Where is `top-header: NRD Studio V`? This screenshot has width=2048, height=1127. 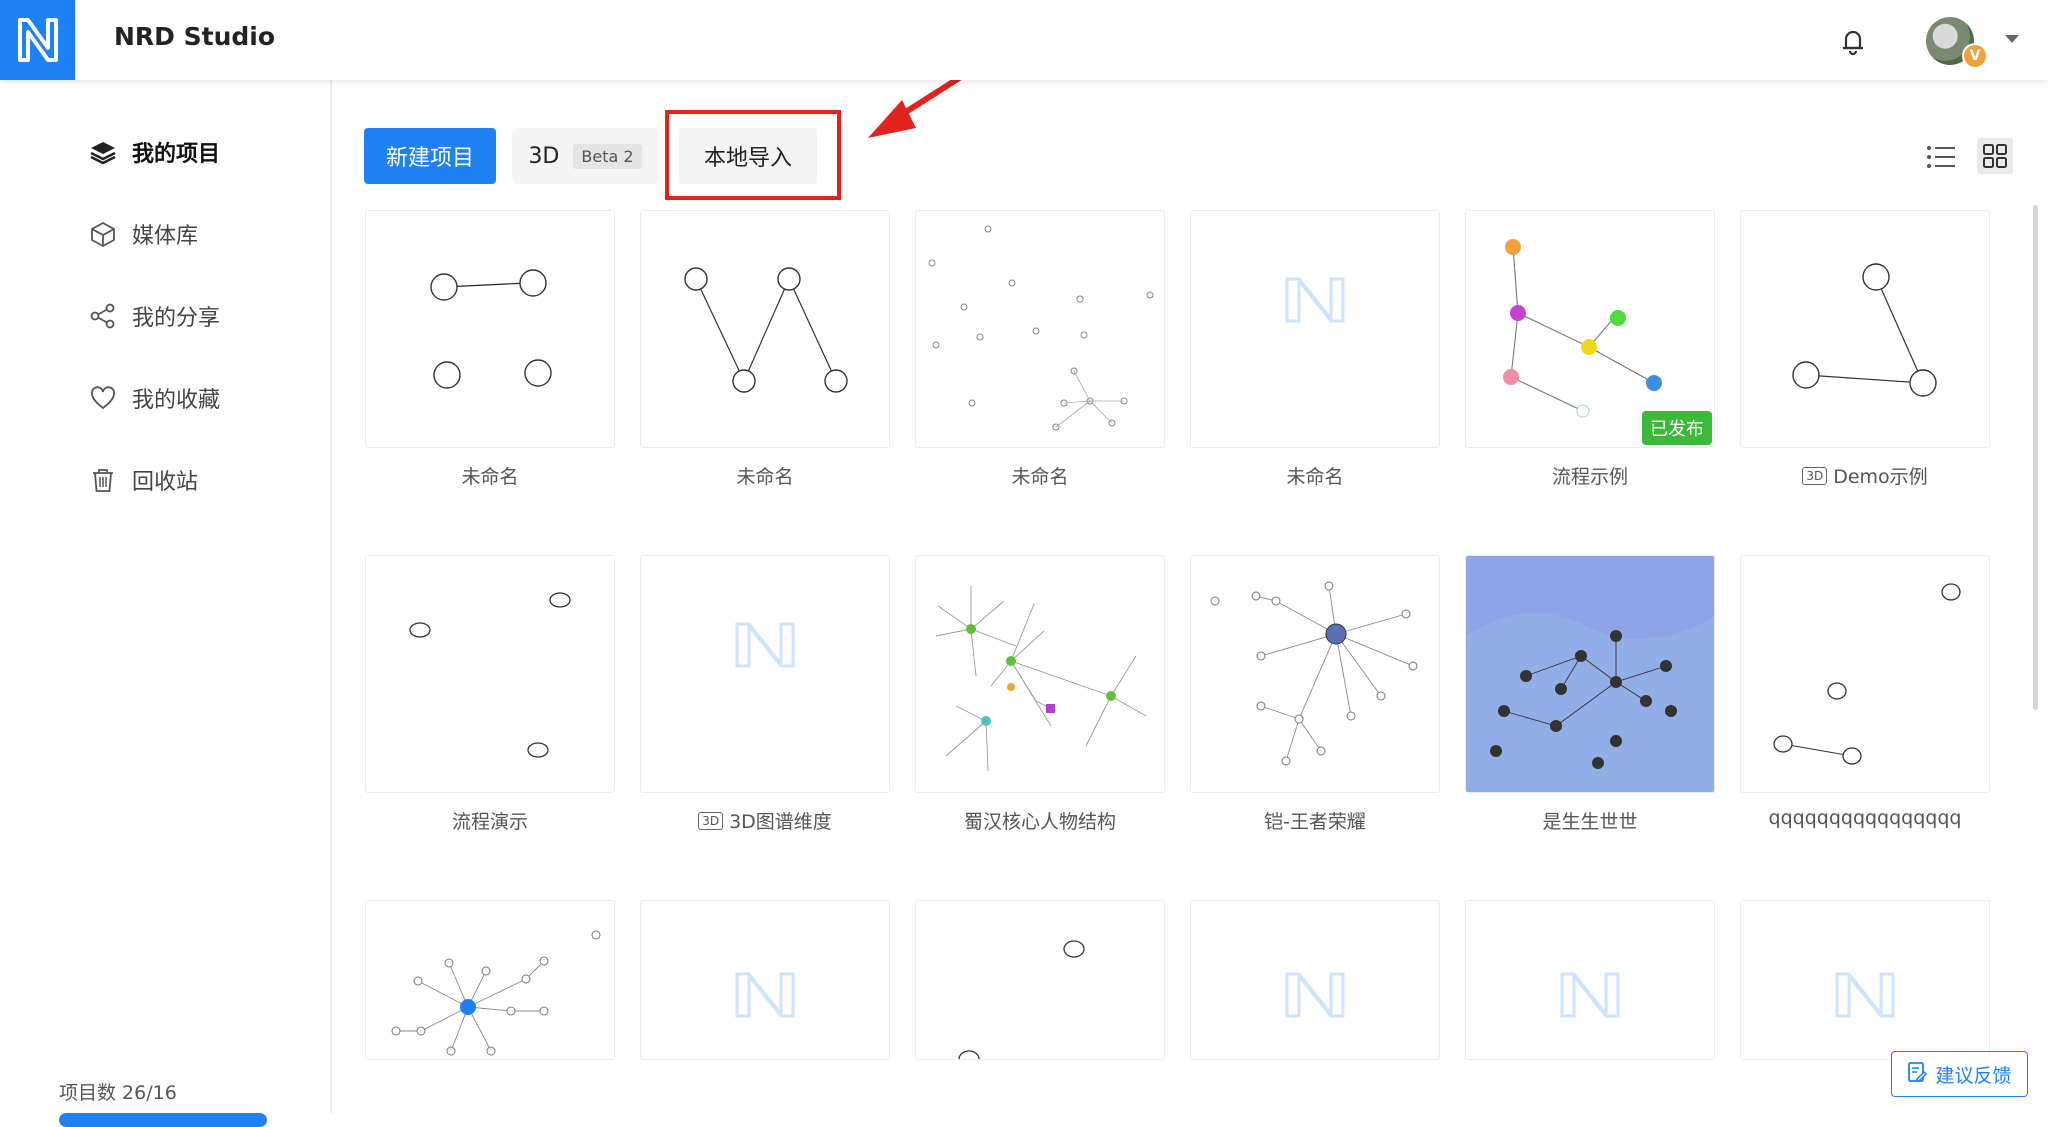
top-header: NRD Studio V is located at coordinates (1024, 40).